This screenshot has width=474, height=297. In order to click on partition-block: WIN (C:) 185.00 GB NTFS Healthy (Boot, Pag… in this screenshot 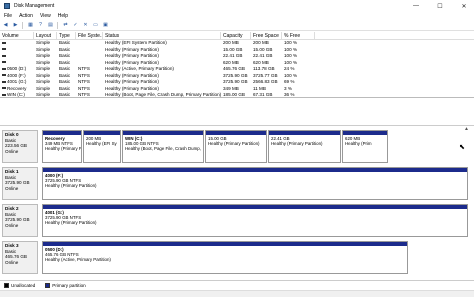, I will do `click(163, 146)`.